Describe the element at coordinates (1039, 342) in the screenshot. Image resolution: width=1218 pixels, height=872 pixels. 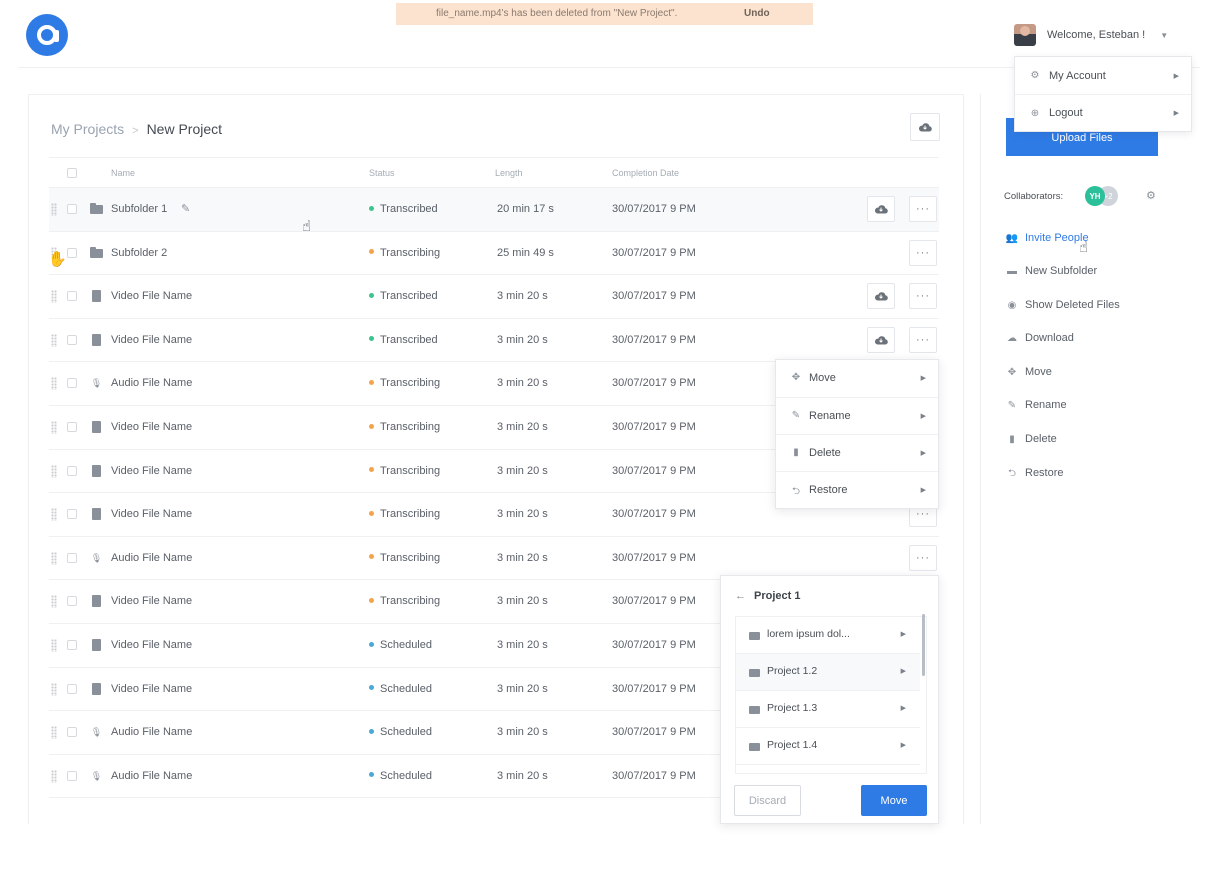
I see `download-action: ☁ Download` at that location.